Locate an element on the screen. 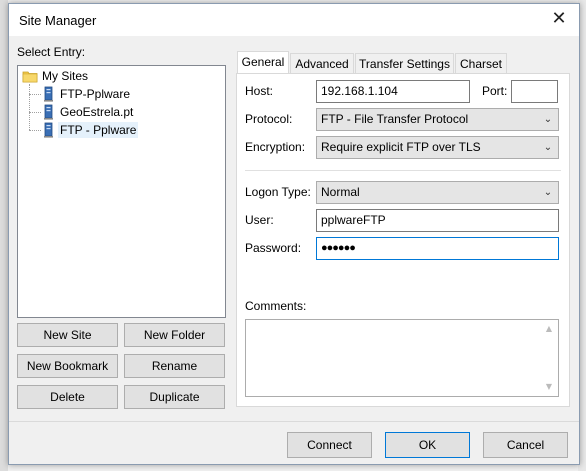 The image size is (586, 471). new-bookmark-button: New Bookmark is located at coordinates (67, 366).